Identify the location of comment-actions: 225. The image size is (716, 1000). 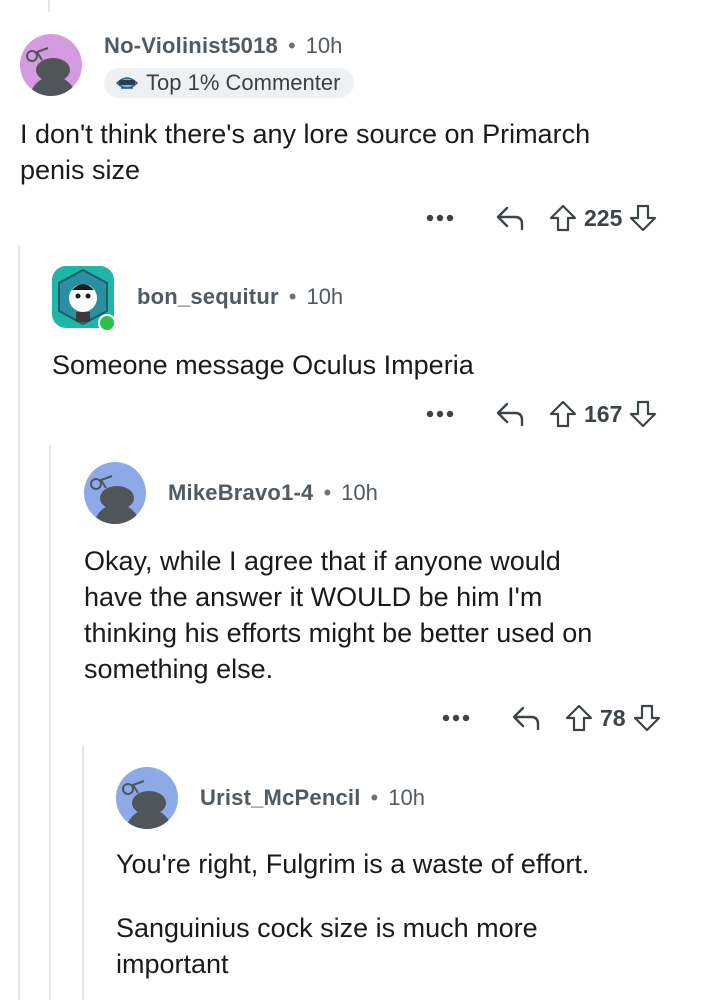
(539, 218).